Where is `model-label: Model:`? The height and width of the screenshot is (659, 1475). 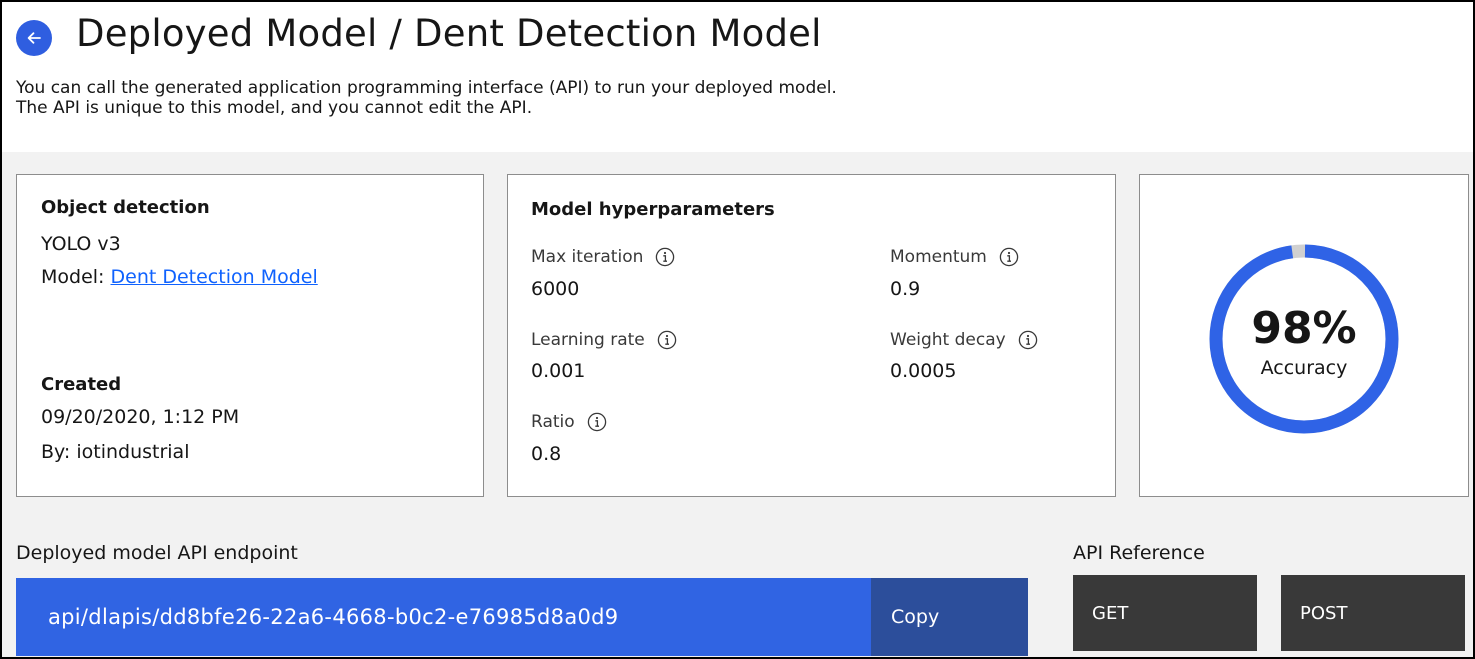 model-label: Model: is located at coordinates (76, 277).